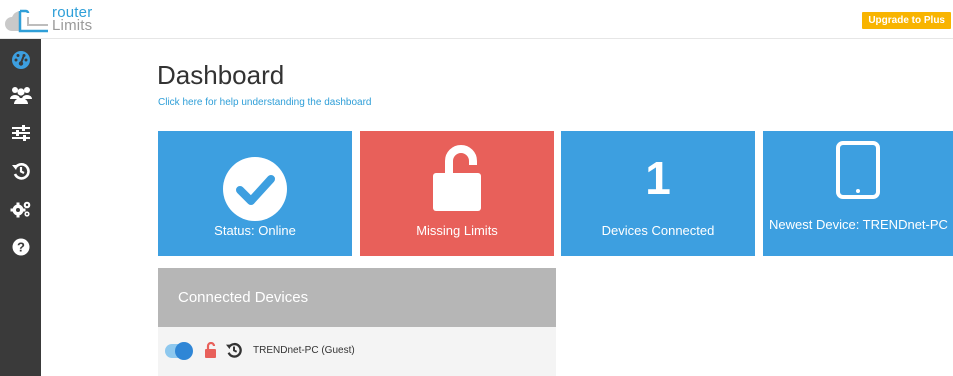  I want to click on device-row: TRENDnet-PC (Guest), so click(357, 351).